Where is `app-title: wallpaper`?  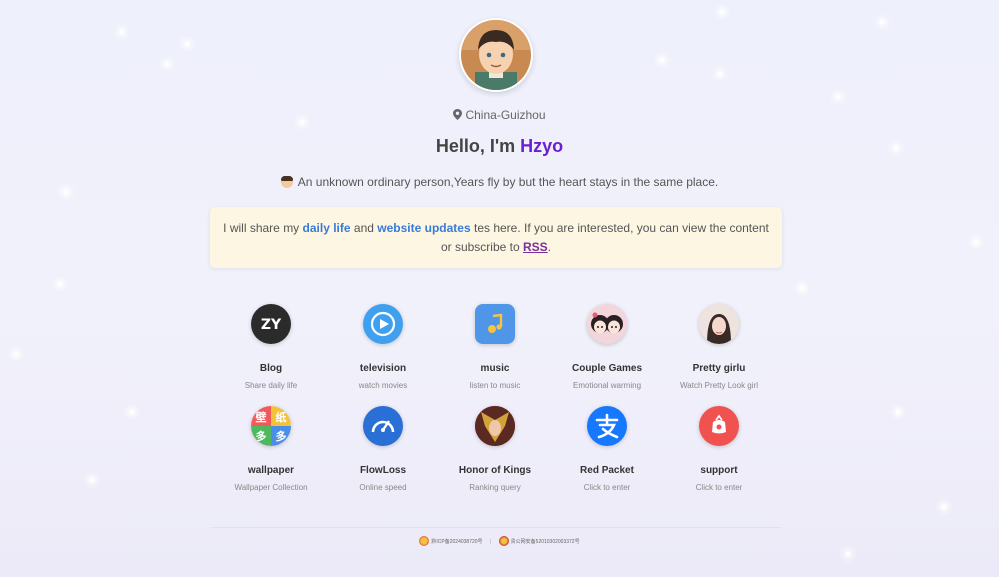 app-title: wallpaper is located at coordinates (271, 470).